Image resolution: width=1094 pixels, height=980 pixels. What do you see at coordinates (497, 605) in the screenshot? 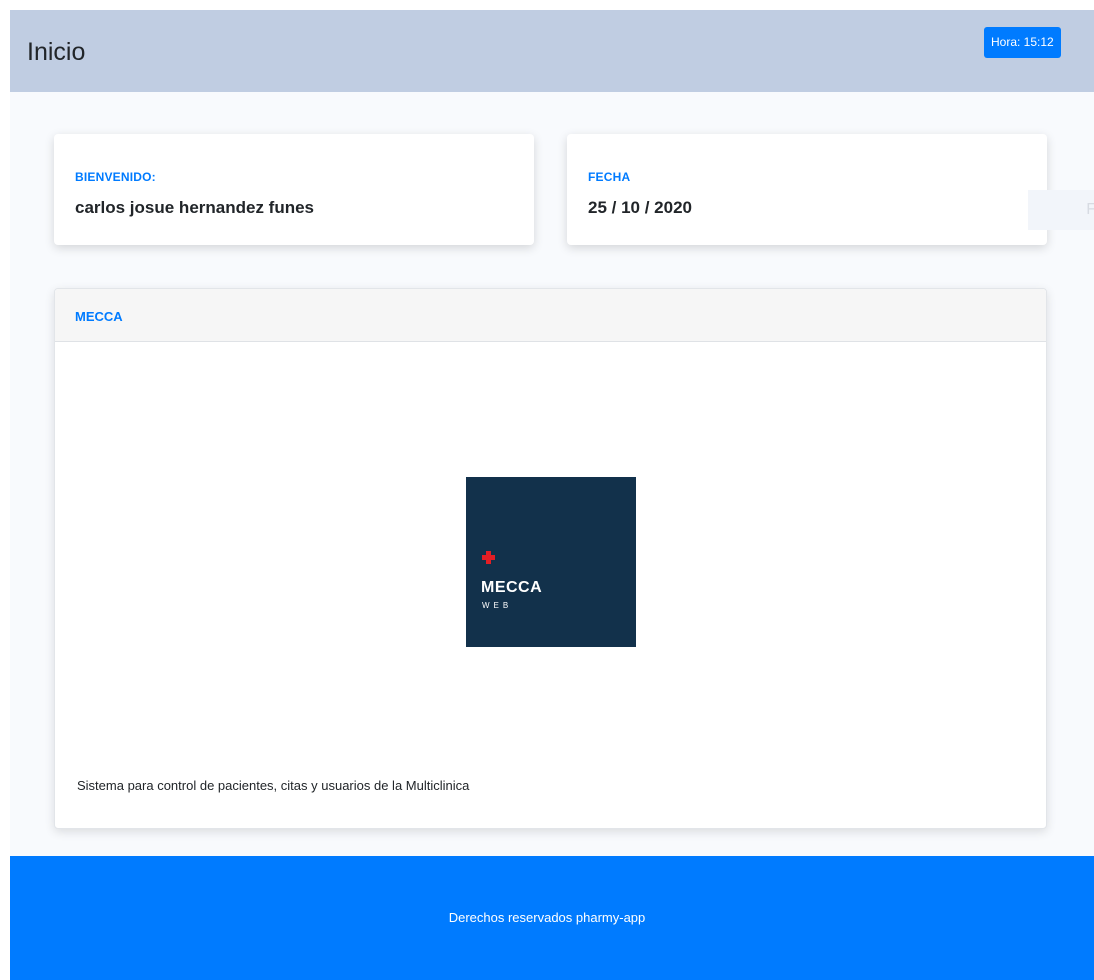
I see `logo-subtitle: WEB` at bounding box center [497, 605].